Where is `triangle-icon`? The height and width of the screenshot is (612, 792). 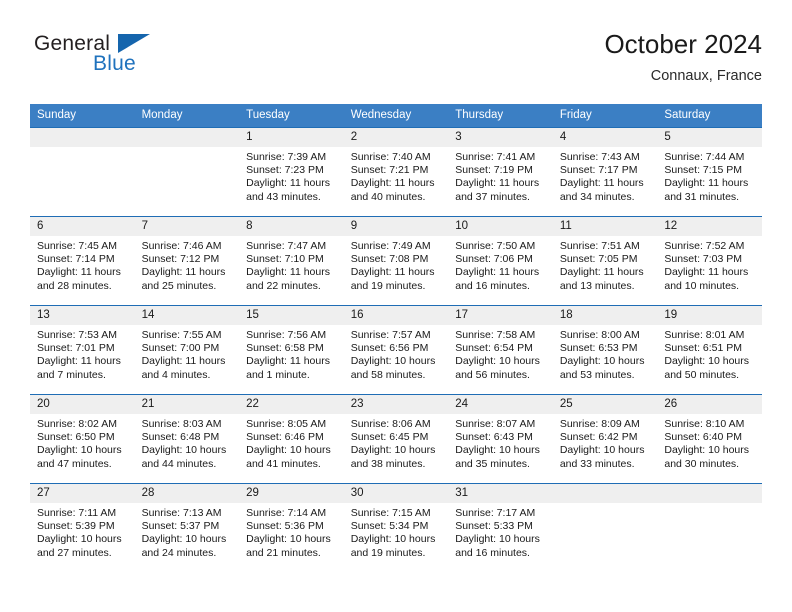
triangle-icon is located at coordinates (134, 43).